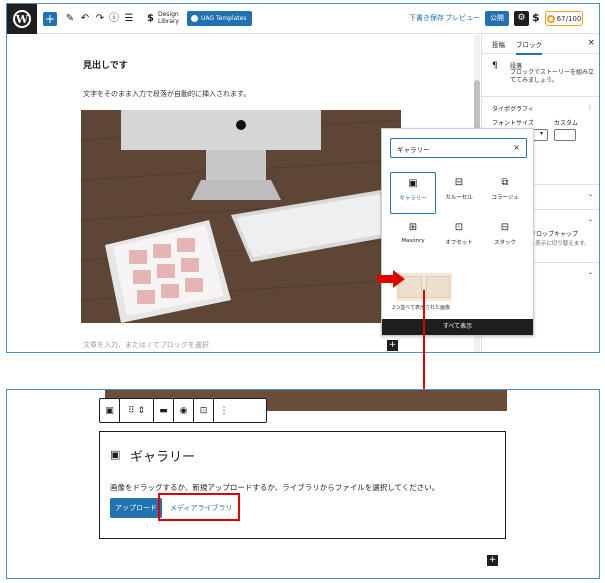 This screenshot has height=583, width=605. Describe the element at coordinates (194, 18) in the screenshot. I see `uag-icon` at that location.